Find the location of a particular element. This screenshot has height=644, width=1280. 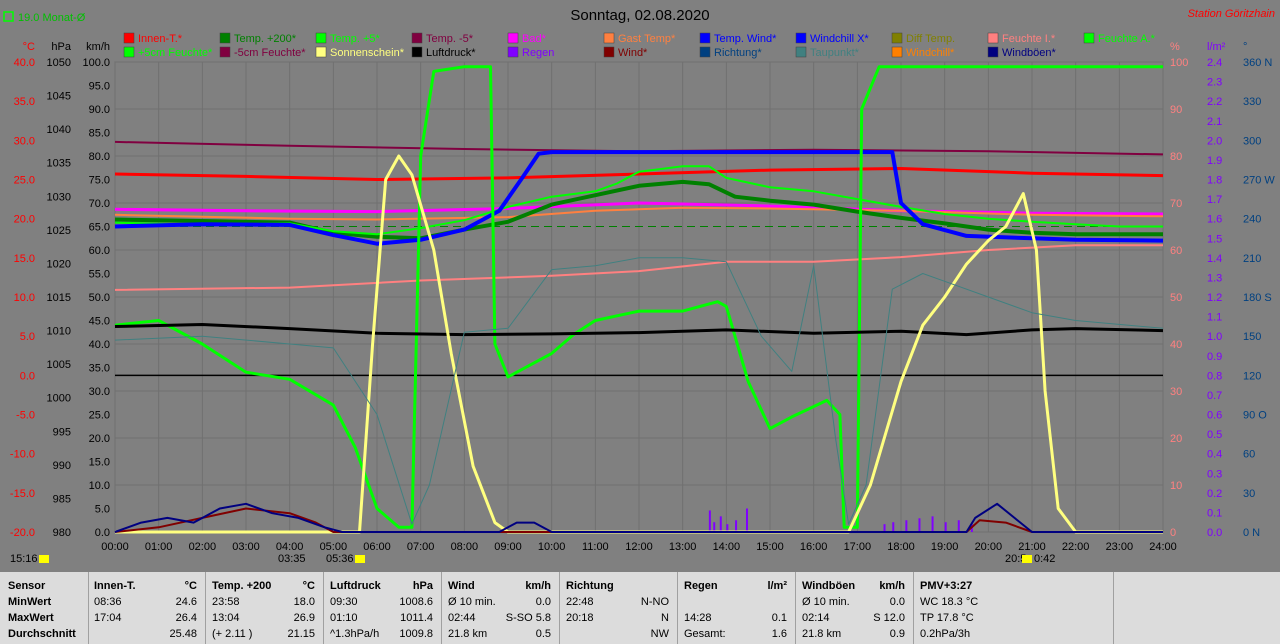

rain-axis-tick: 1.6 is located at coordinates (1214, 220).